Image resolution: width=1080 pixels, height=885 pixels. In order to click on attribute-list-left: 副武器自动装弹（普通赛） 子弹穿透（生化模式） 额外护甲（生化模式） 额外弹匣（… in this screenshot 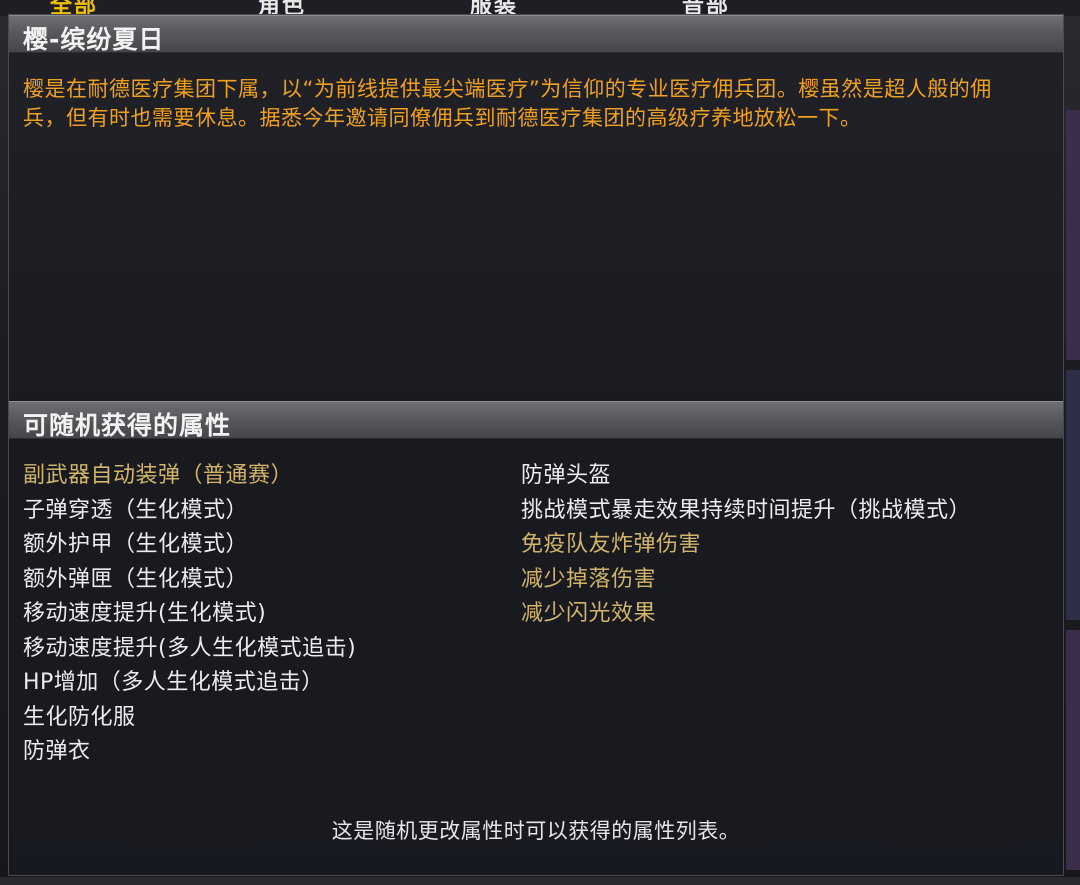, I will do `click(189, 614)`.